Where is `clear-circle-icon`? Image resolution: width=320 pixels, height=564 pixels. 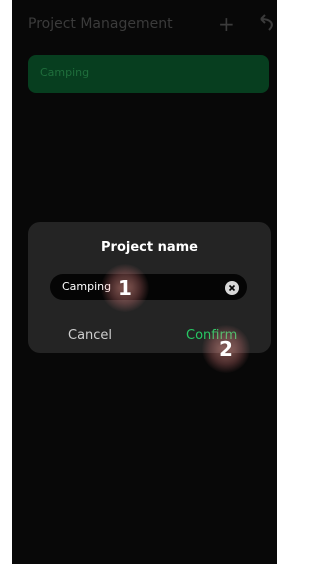
clear-circle-icon is located at coordinates (232, 287).